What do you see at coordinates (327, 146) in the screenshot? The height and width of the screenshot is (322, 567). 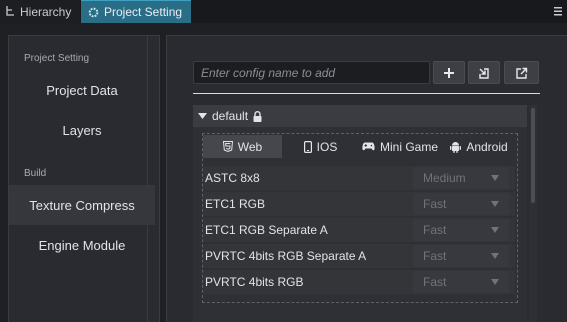 I see `platform-tab-label: IOS` at bounding box center [327, 146].